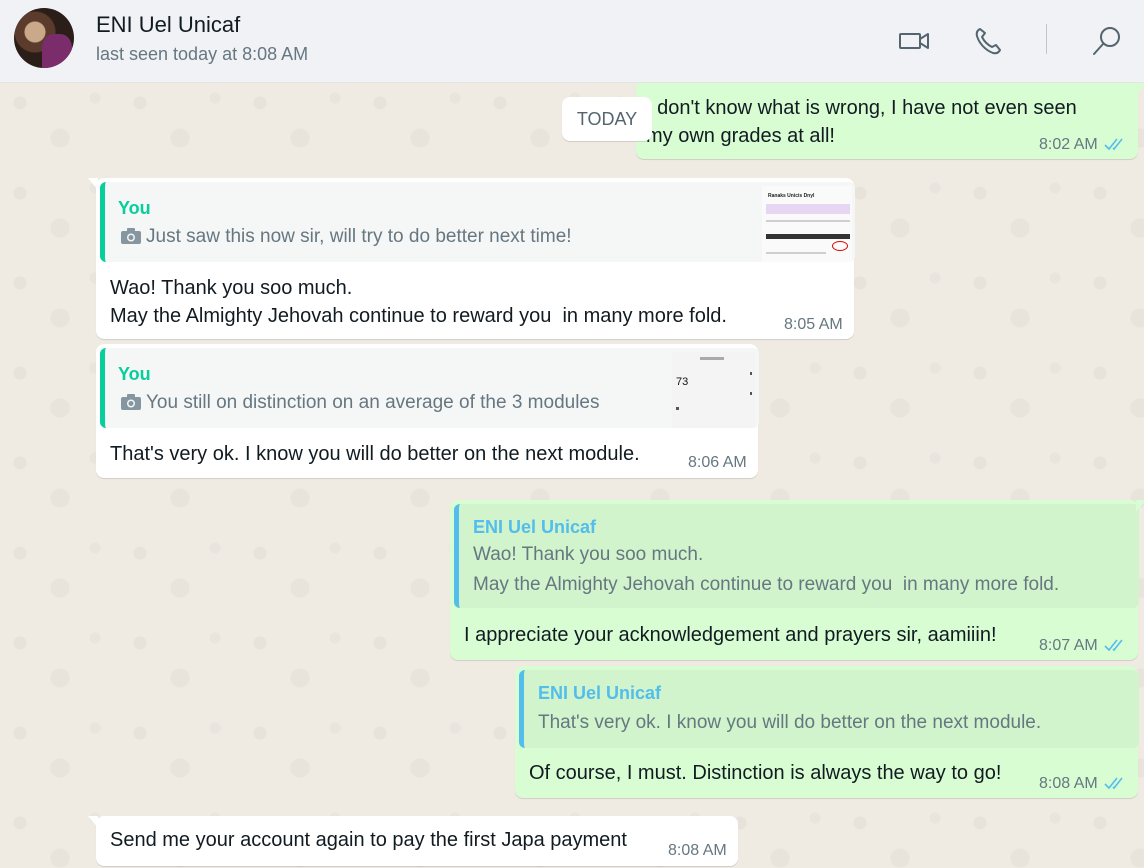 The height and width of the screenshot is (868, 1144). Describe the element at coordinates (607, 119) in the screenshot. I see `date-chip: TODAY` at that location.